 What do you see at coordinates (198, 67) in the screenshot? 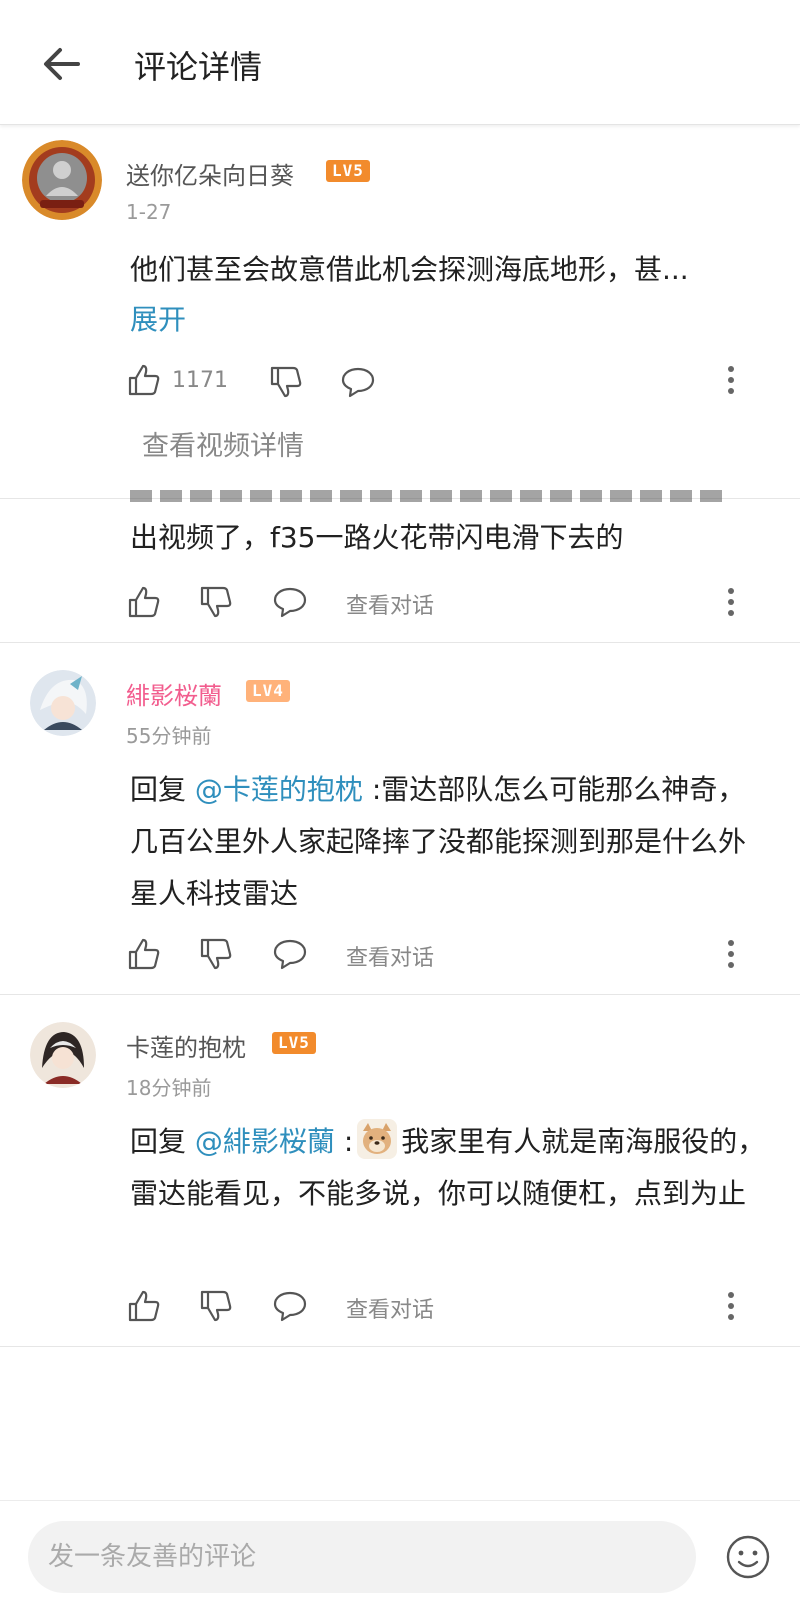
I see `page-title: 评论详情` at bounding box center [198, 67].